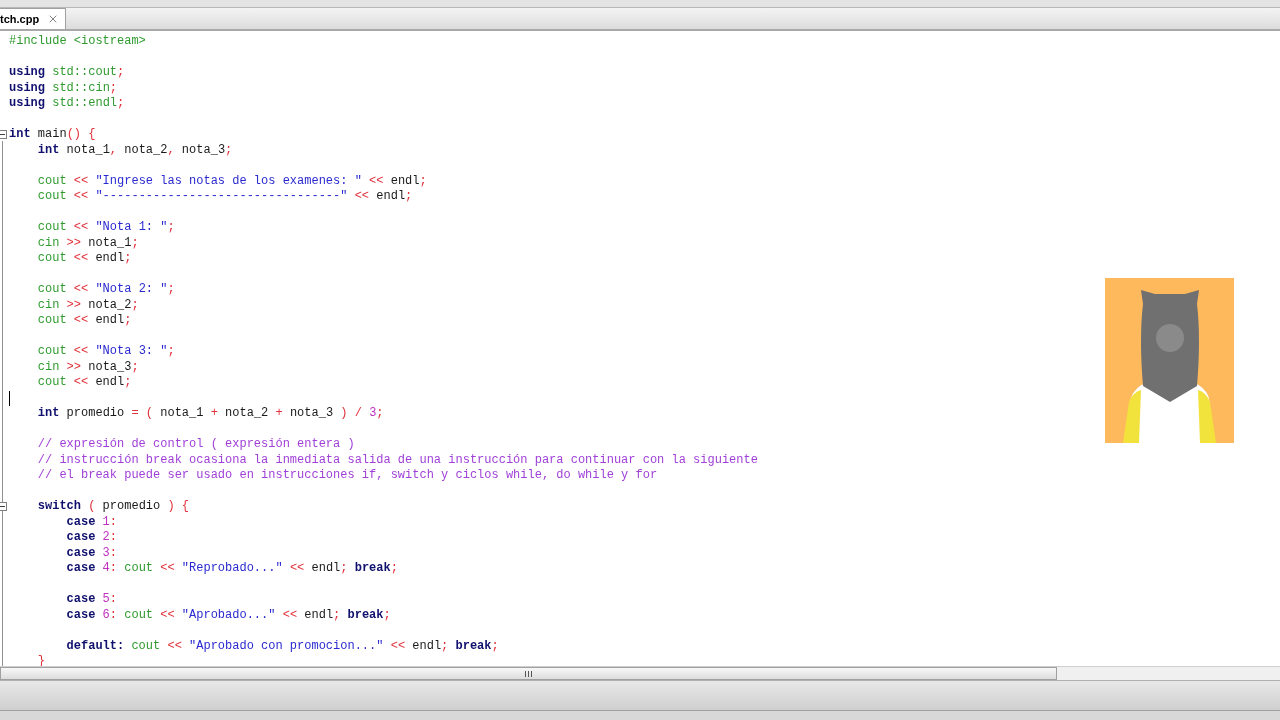 The image size is (1280, 720). Describe the element at coordinates (63, 88) in the screenshot. I see `code-line: using std::cin;` at that location.